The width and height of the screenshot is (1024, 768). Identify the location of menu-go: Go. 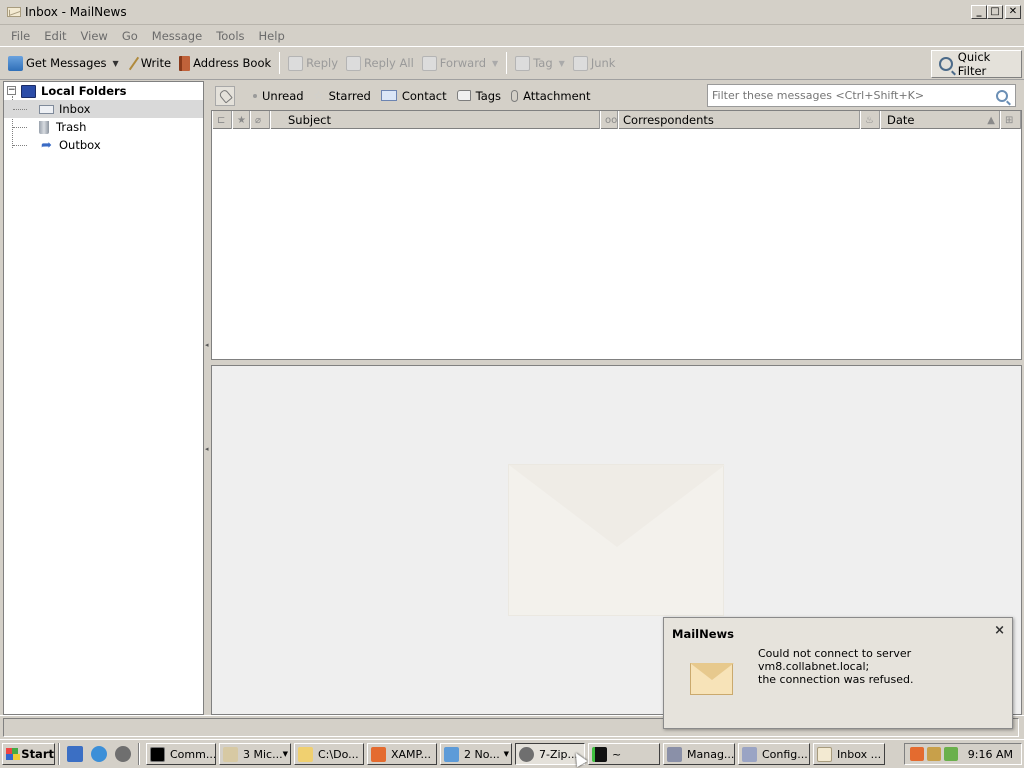
(130, 36).